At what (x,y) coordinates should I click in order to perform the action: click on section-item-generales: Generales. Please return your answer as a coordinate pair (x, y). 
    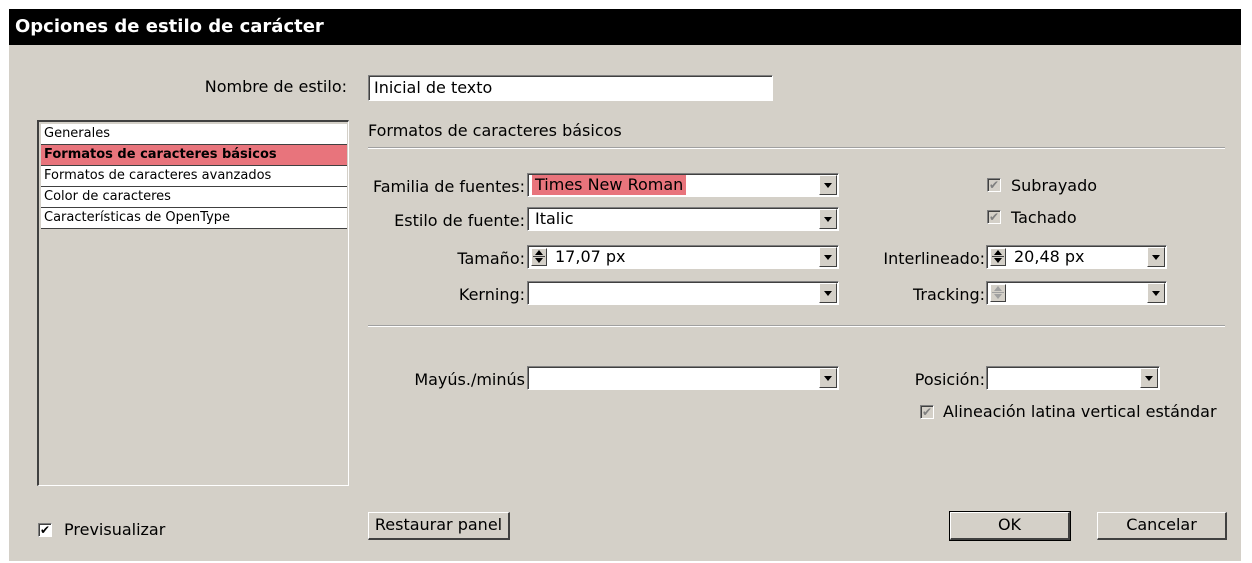
    Looking at the image, I should click on (194, 134).